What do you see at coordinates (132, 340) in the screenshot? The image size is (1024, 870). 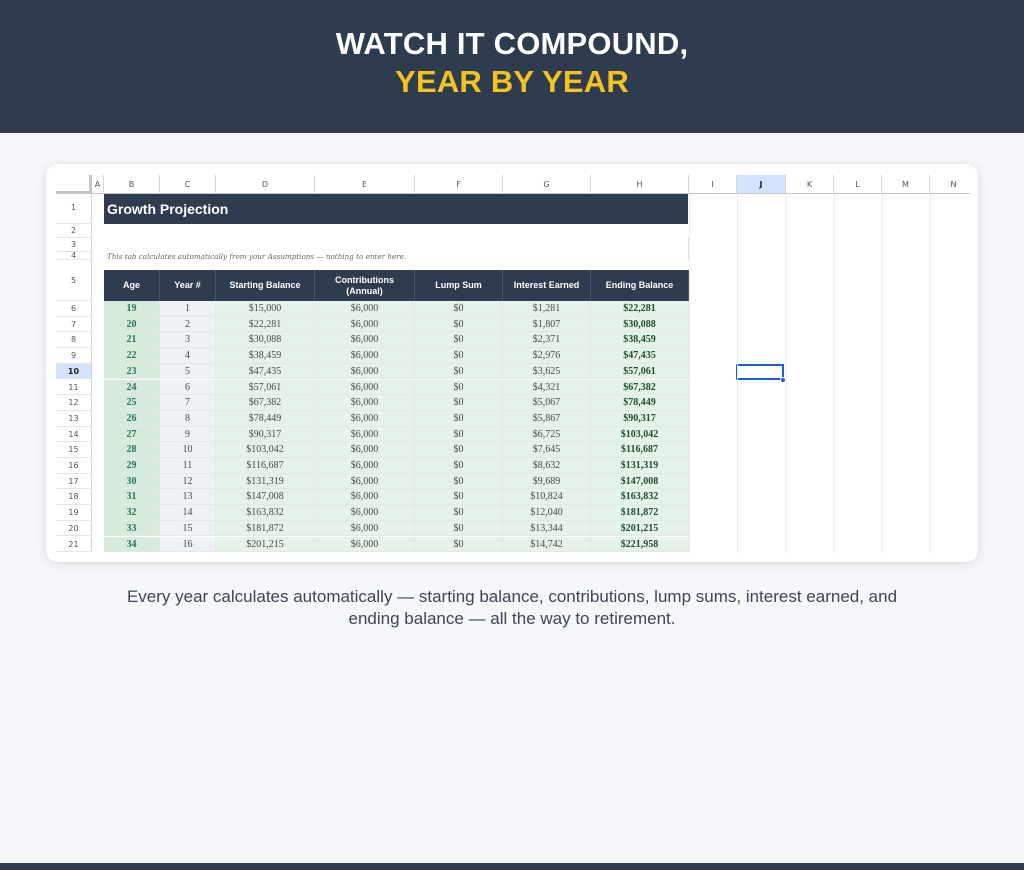 I see `cell-age: 21` at bounding box center [132, 340].